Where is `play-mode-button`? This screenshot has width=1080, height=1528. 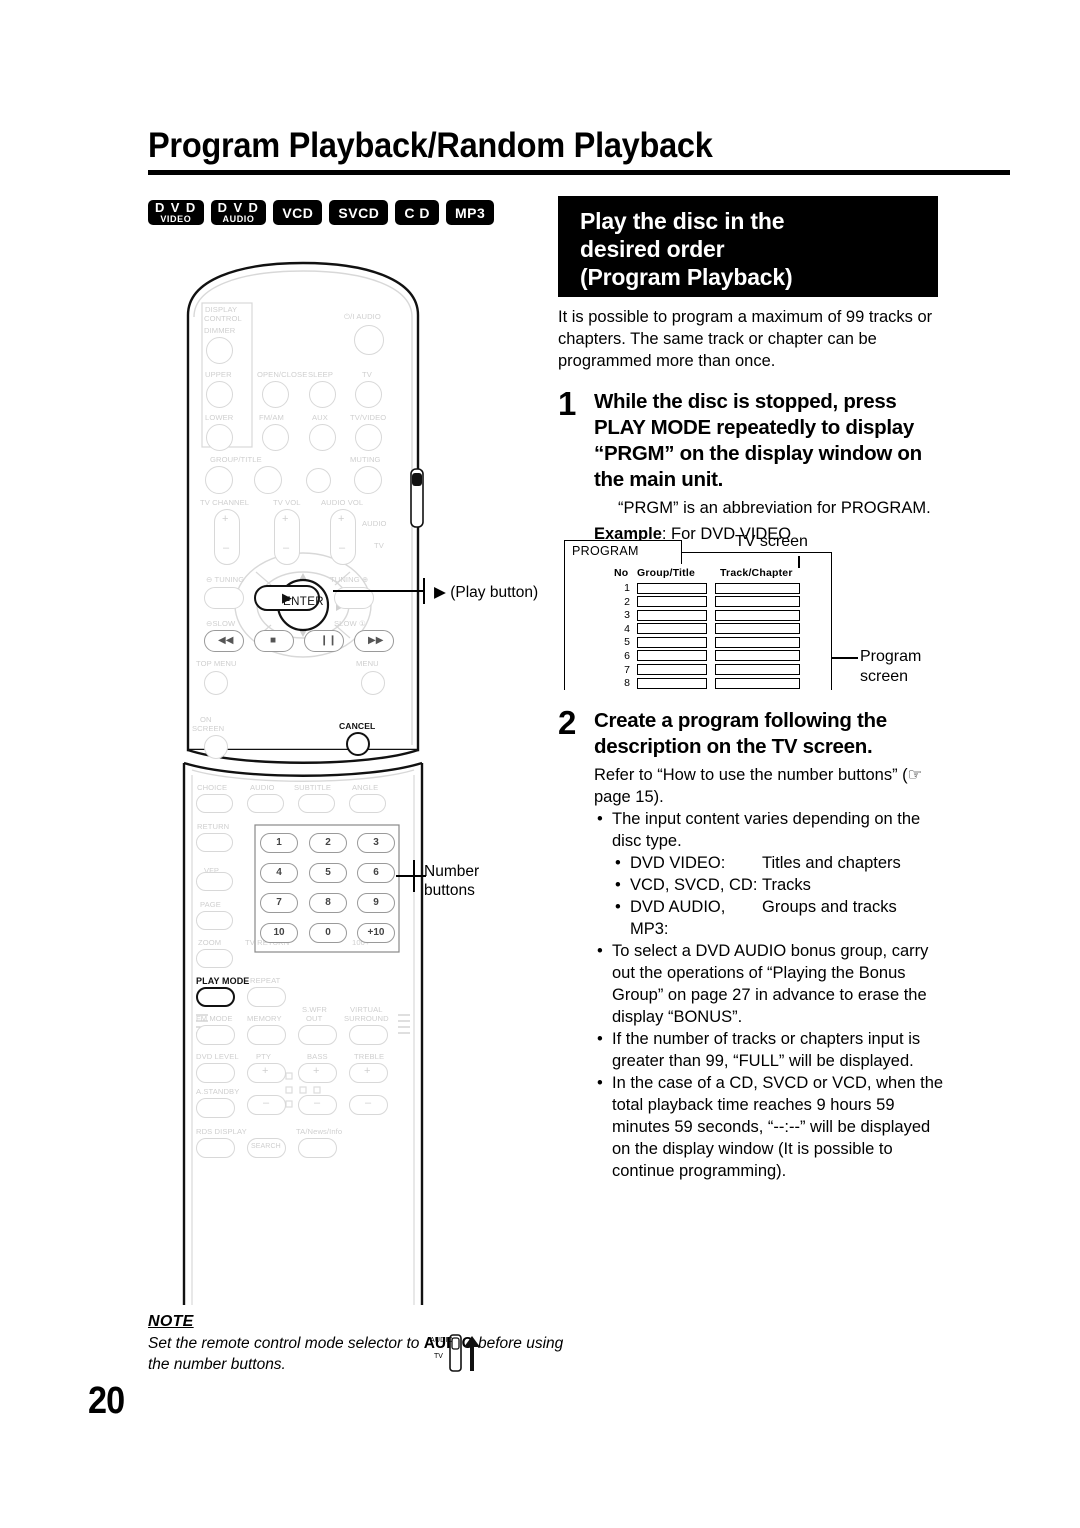
play-mode-button is located at coordinates (215, 997).